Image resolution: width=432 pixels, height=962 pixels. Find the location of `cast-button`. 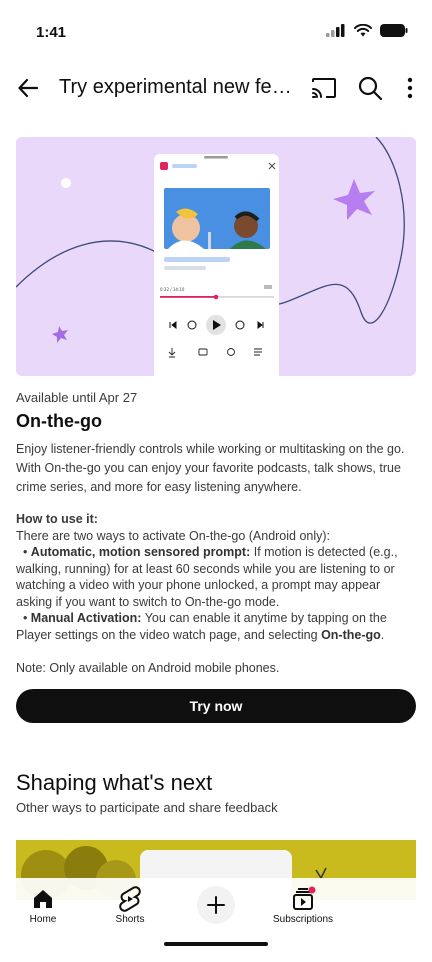

cast-button is located at coordinates (324, 88).